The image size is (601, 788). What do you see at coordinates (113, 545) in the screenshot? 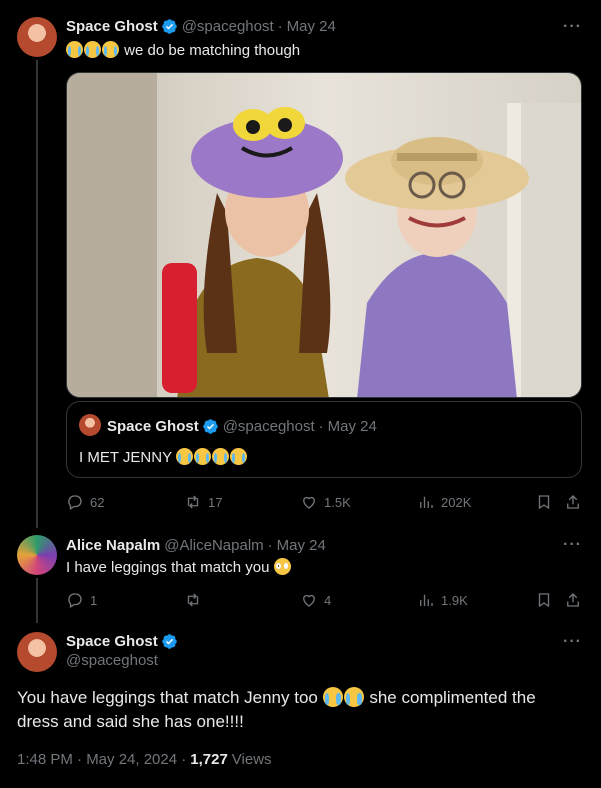
I see `author-name: Alice Napalm` at bounding box center [113, 545].